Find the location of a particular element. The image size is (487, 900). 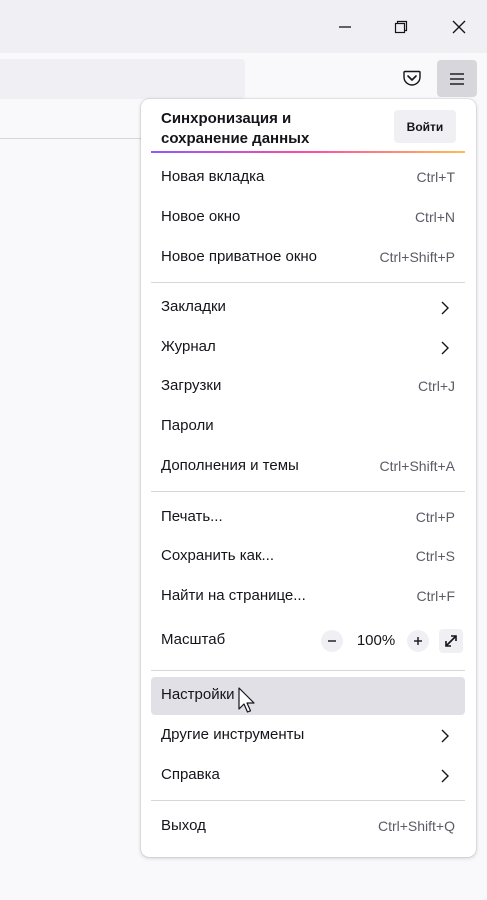

menu-item-label: Настройки is located at coordinates (198, 694).